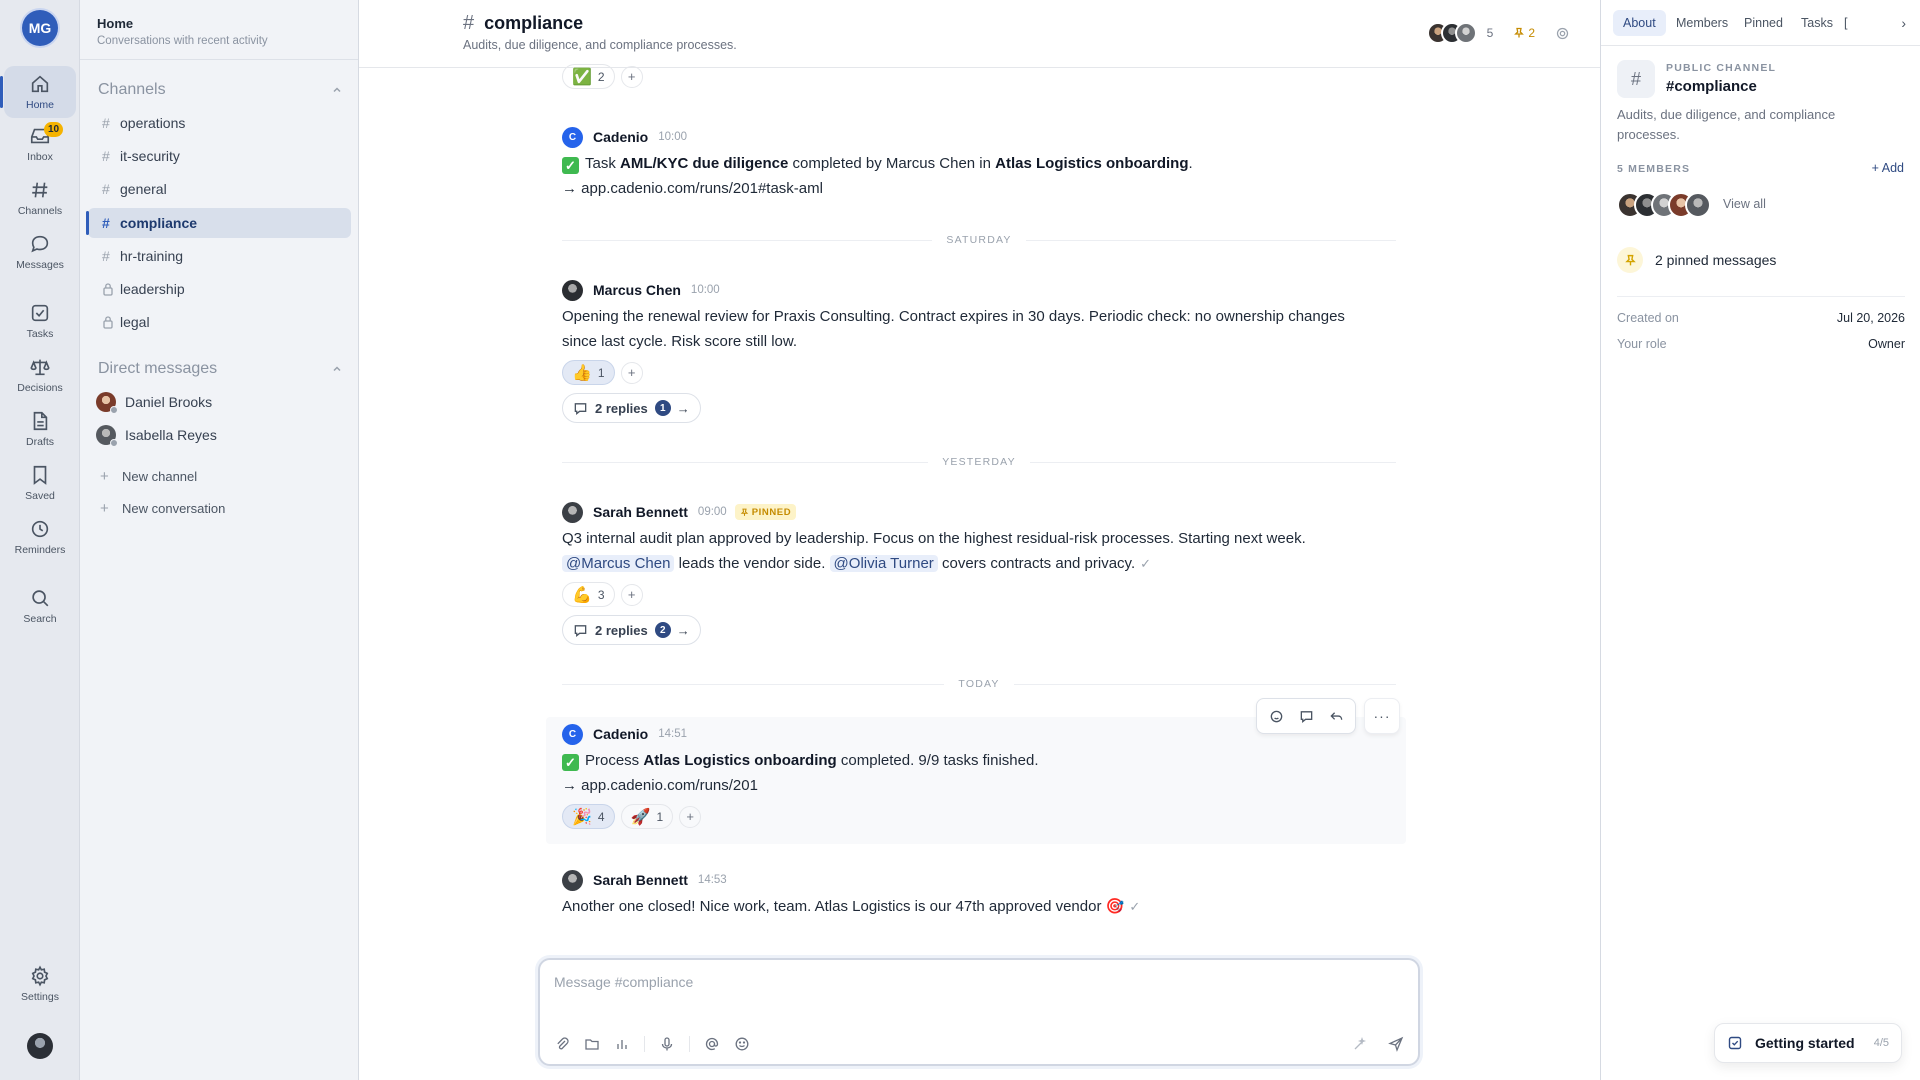  I want to click on pinned-count-button: 2, so click(1524, 33).